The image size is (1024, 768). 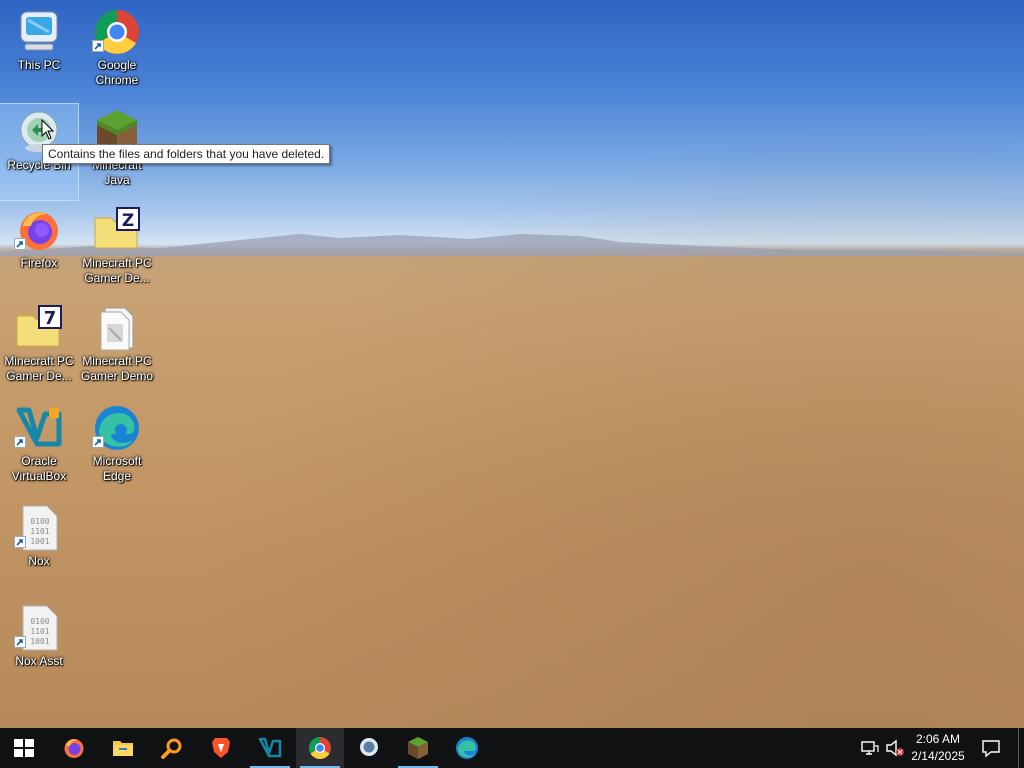 What do you see at coordinates (39, 65) in the screenshot?
I see `desktop-icon-label: This PC` at bounding box center [39, 65].